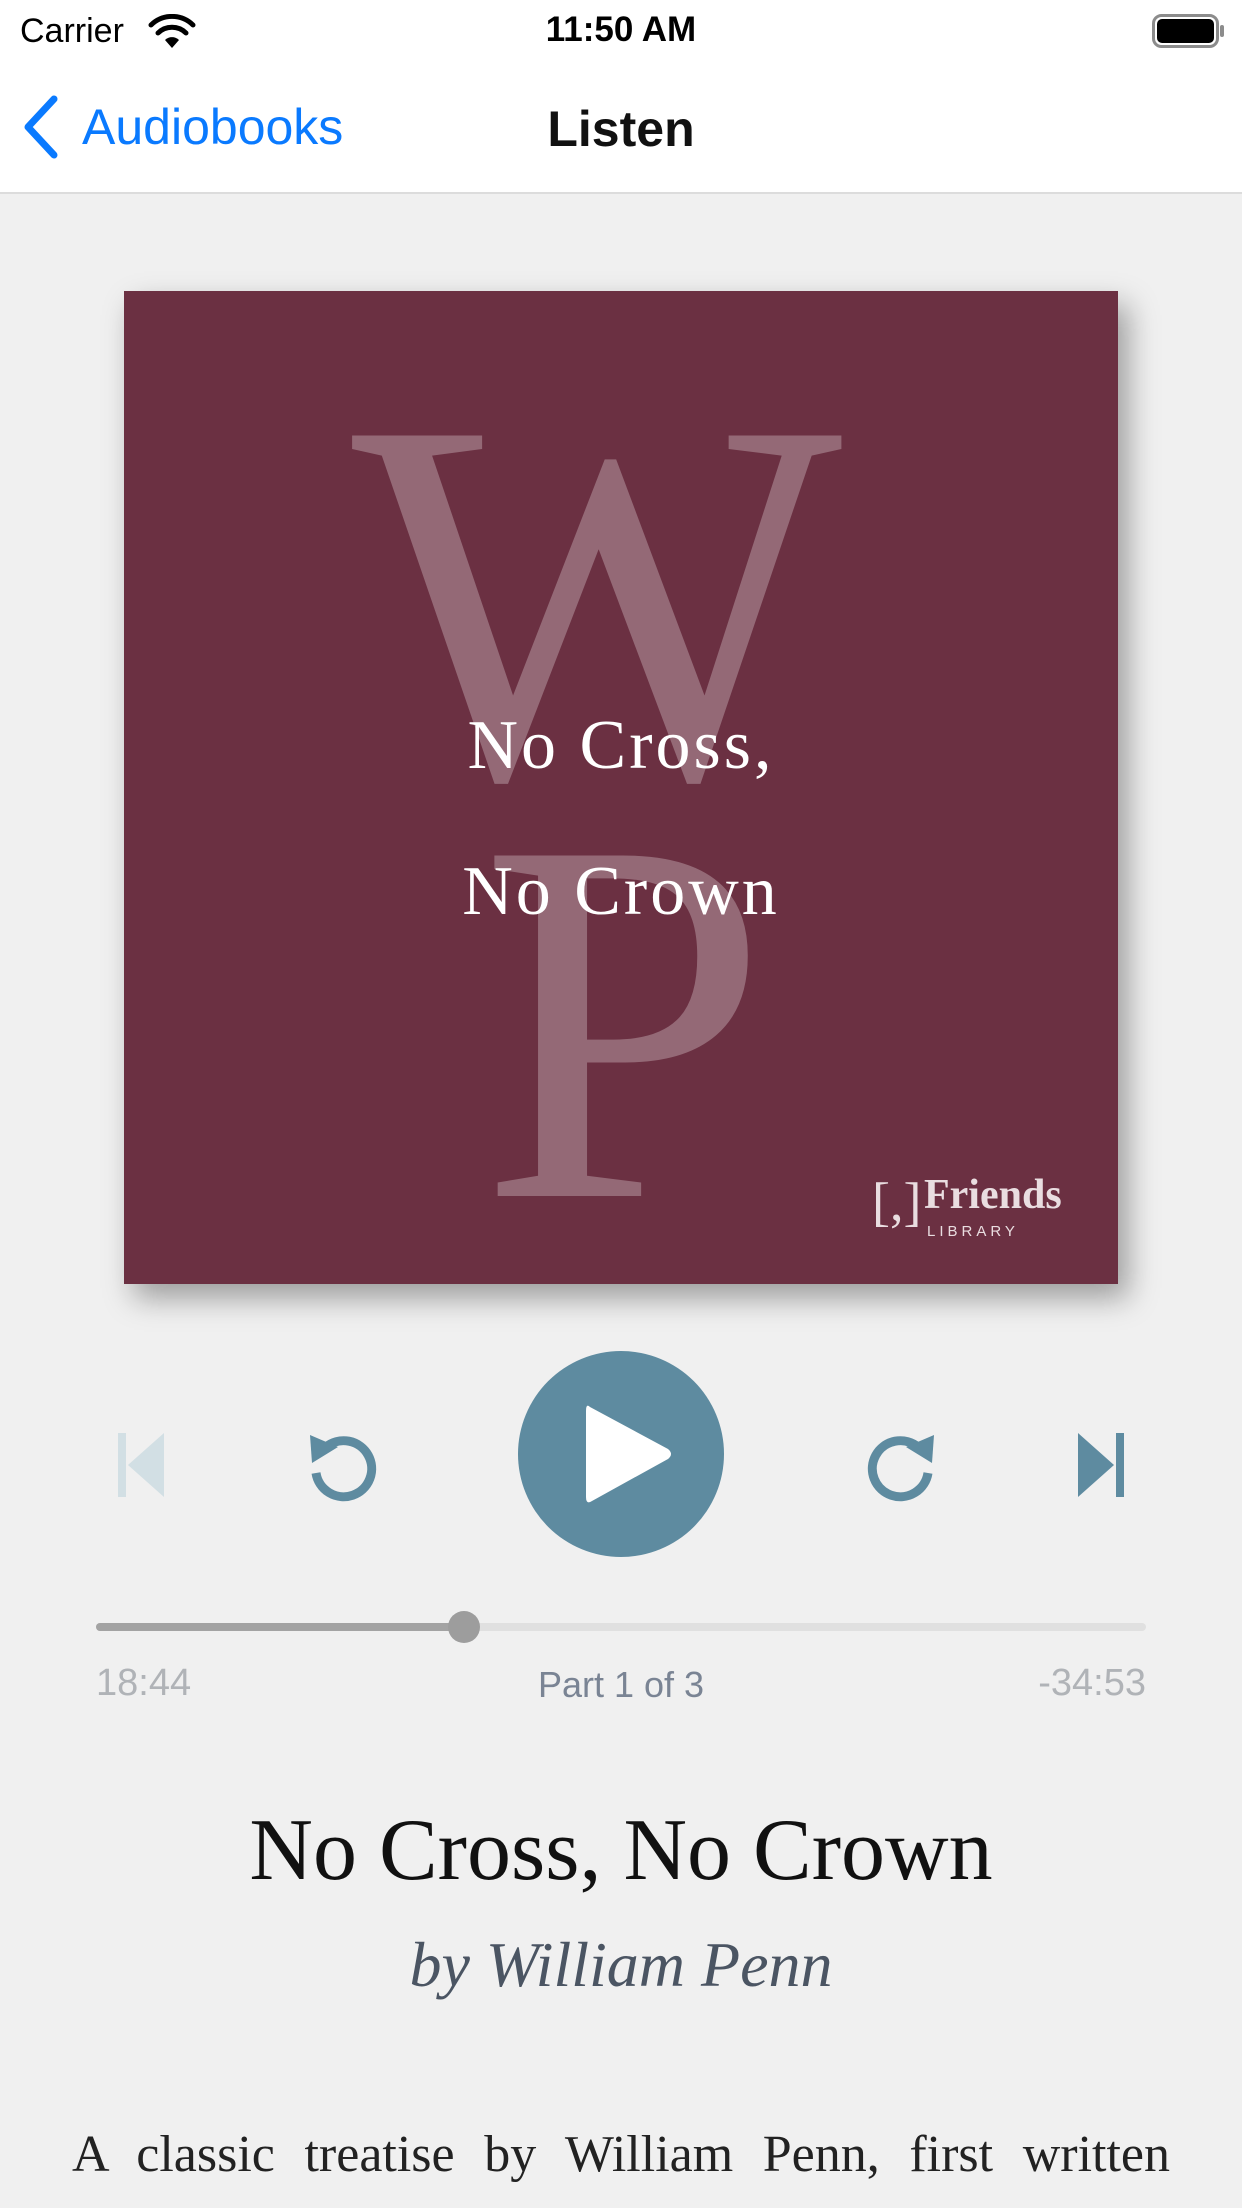 The image size is (1242, 2208). Describe the element at coordinates (621, 891) in the screenshot. I see `cover-title-line2: No Crown` at that location.